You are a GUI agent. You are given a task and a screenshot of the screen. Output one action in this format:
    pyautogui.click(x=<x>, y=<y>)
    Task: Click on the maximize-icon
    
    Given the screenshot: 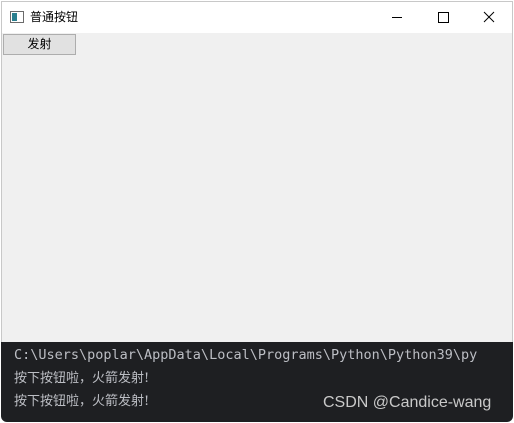 What is the action you would take?
    pyautogui.click(x=443, y=17)
    